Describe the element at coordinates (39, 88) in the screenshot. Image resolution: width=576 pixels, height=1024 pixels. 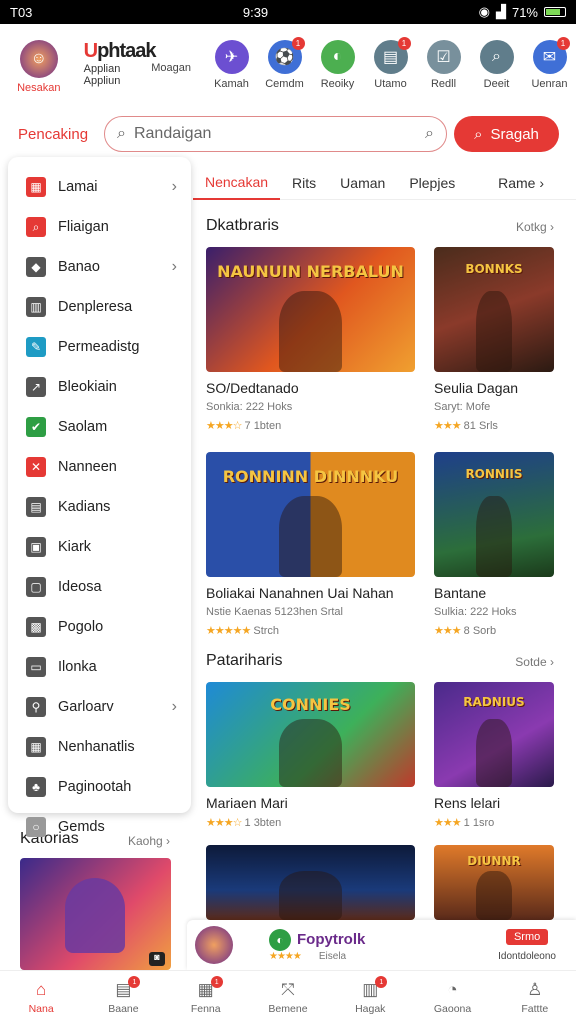
I see `profile-label: Nesakan` at that location.